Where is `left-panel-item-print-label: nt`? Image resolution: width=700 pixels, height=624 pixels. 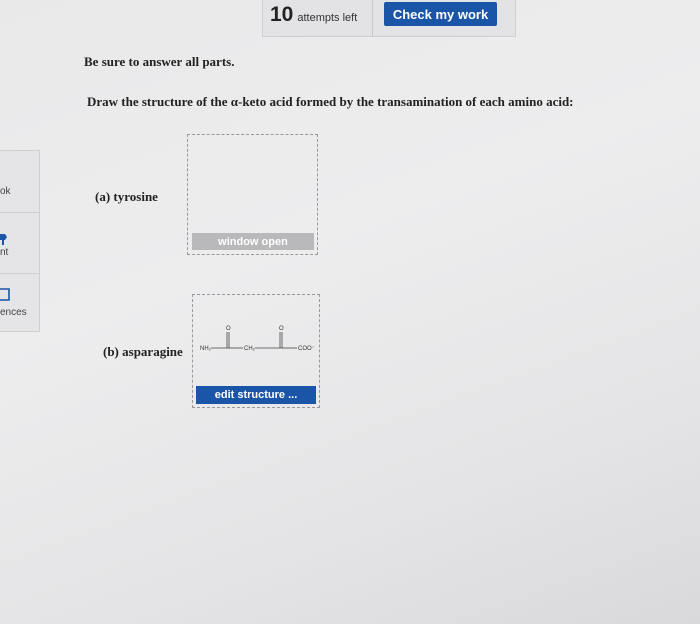 left-panel-item-print-label: nt is located at coordinates (4, 252).